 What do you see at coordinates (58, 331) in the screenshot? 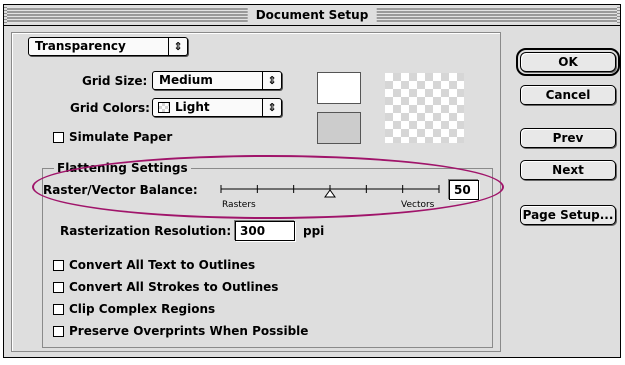
I see `preserve-overprints-checkbox` at bounding box center [58, 331].